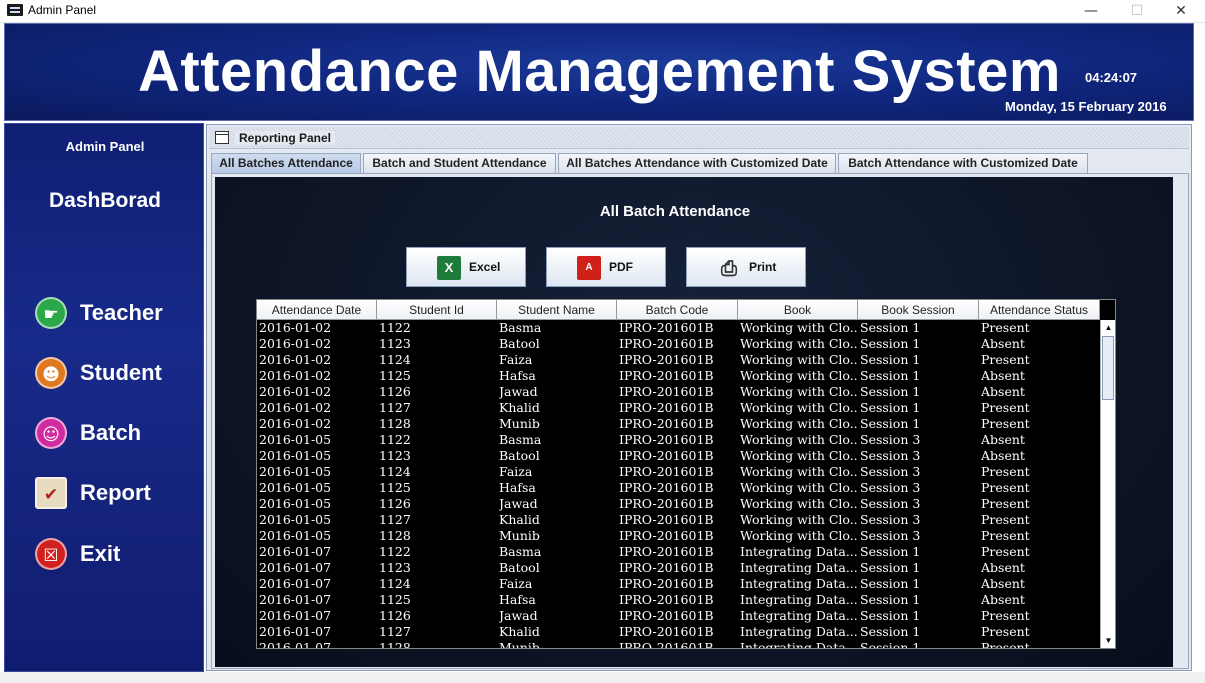 This screenshot has height=683, width=1205. Describe the element at coordinates (1107, 484) in the screenshot. I see `table-scrollbar: ▲ ▼` at that location.